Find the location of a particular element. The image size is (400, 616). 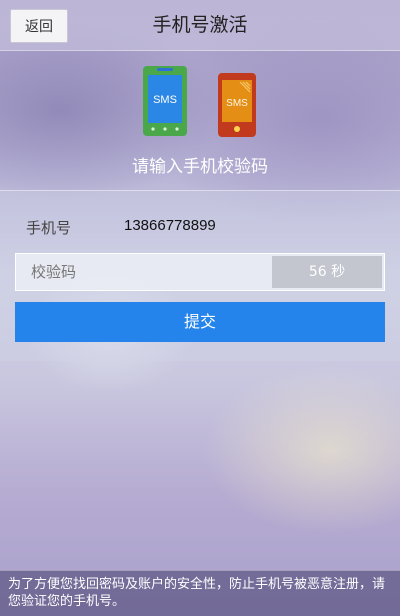

footer-notice-bar: 为了方便您找回密码及账户的安全性，防止手机号被恶意注册，请您验证您的手机号。 is located at coordinates (200, 593).